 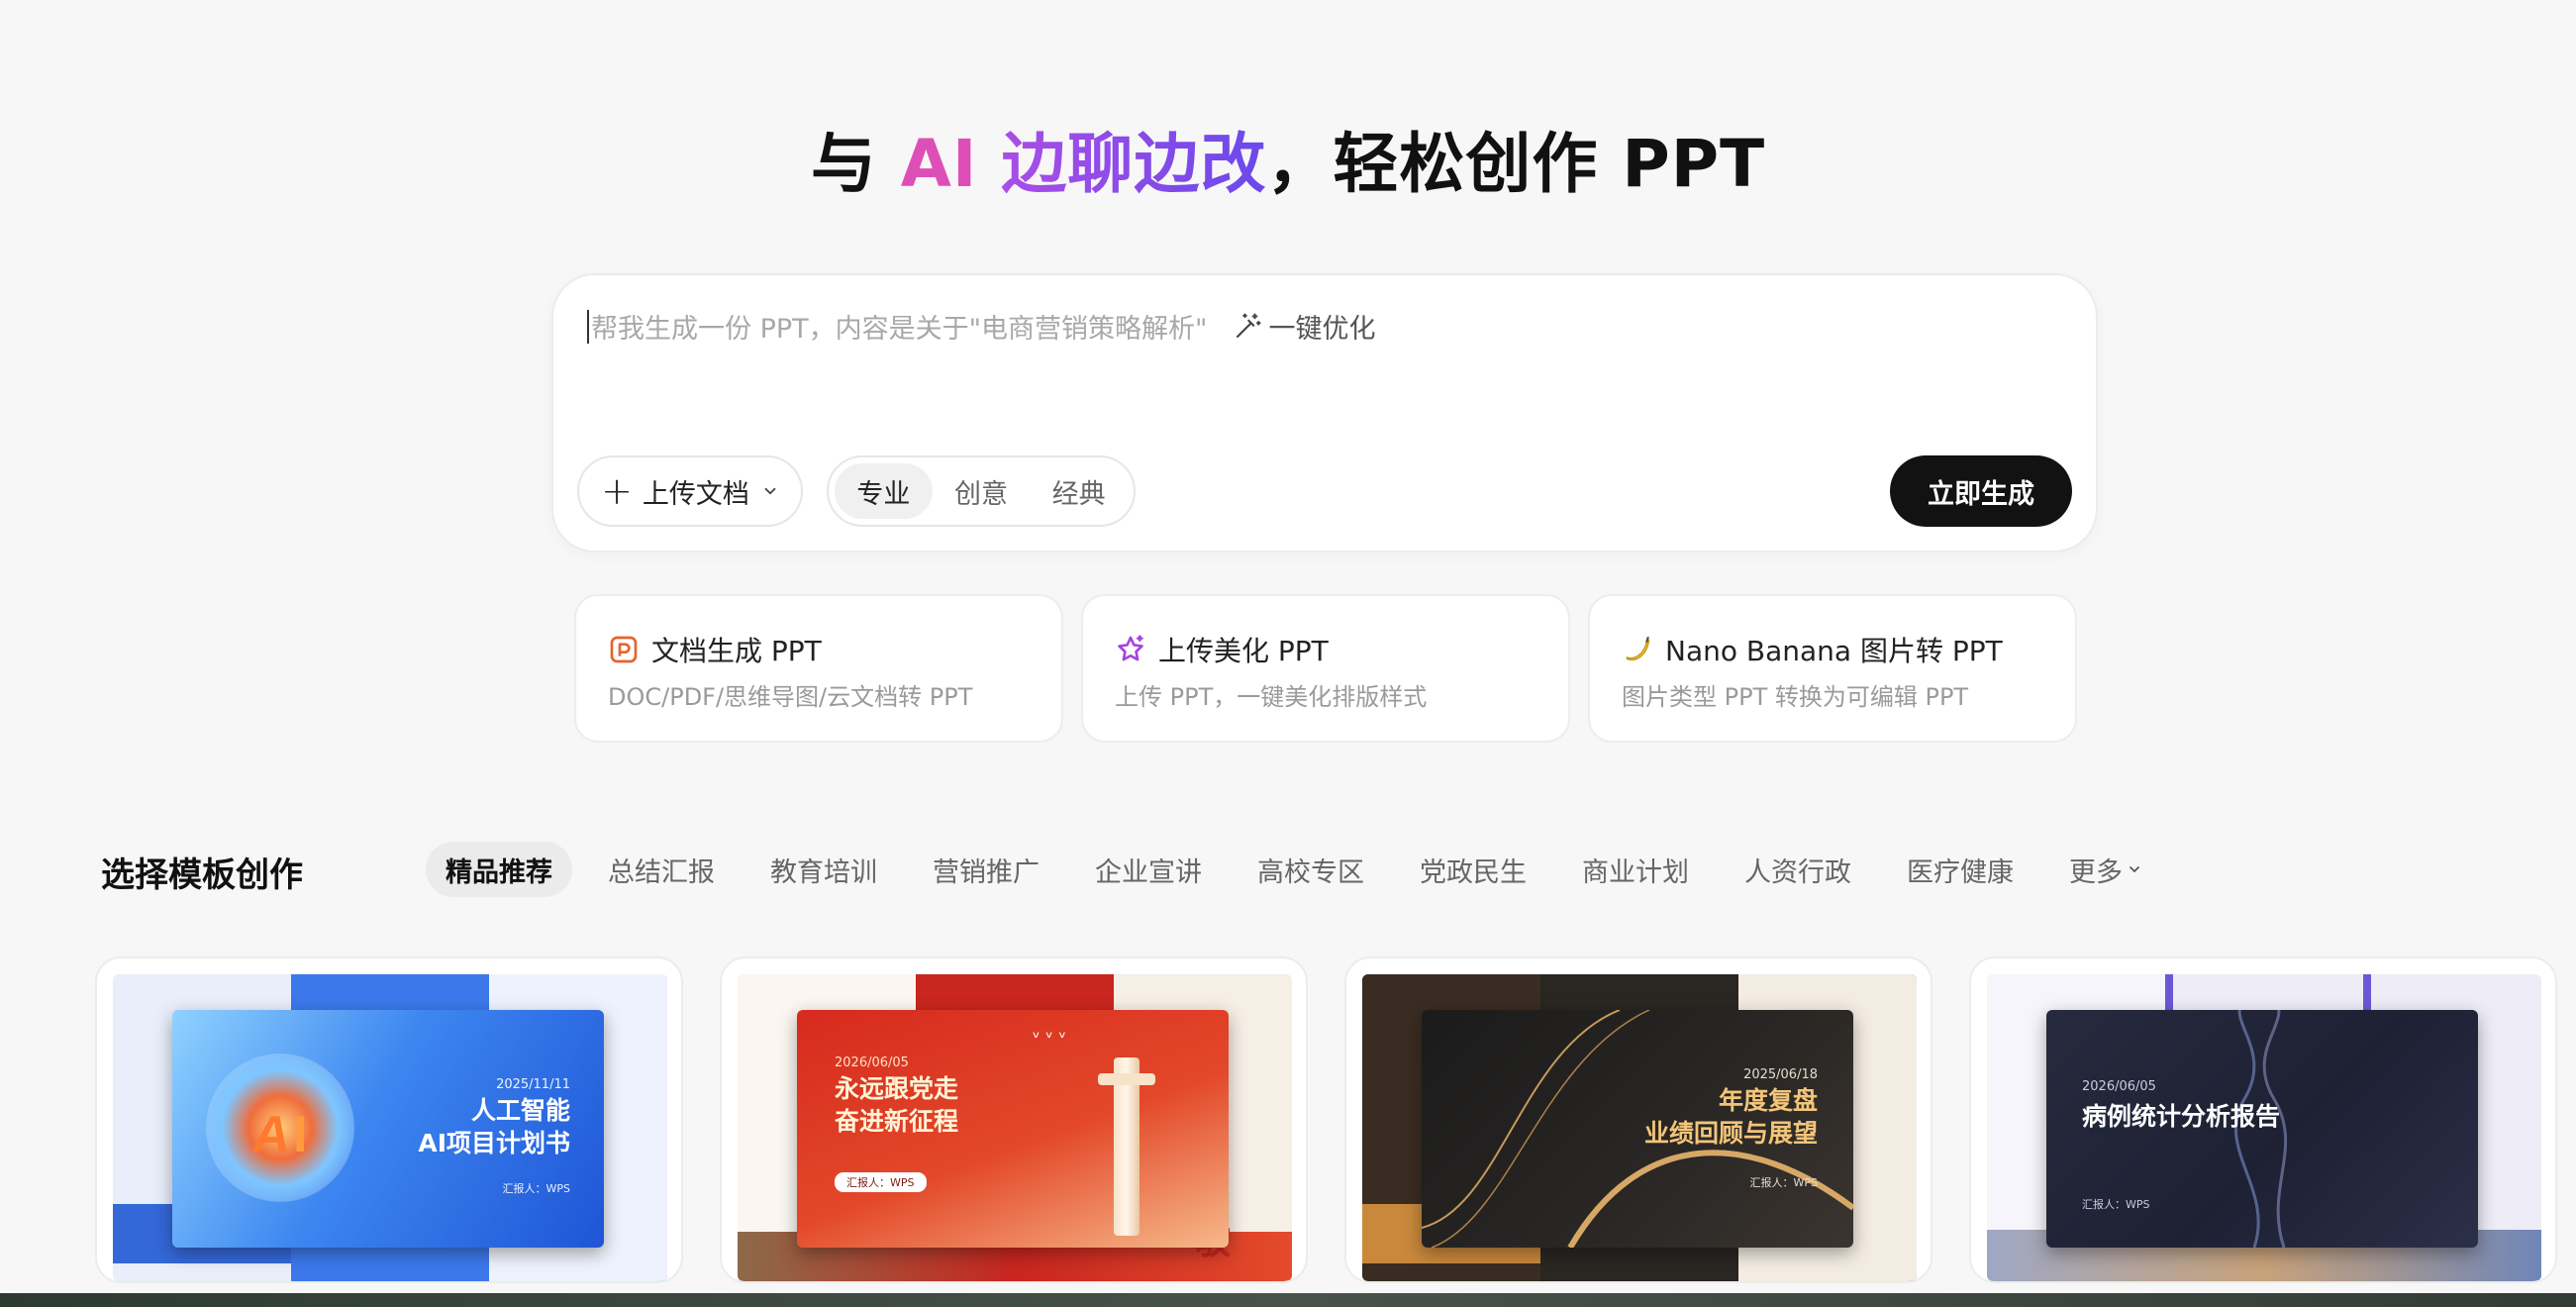 I want to click on tab-corporate: 企业宣讲, so click(x=1148, y=869).